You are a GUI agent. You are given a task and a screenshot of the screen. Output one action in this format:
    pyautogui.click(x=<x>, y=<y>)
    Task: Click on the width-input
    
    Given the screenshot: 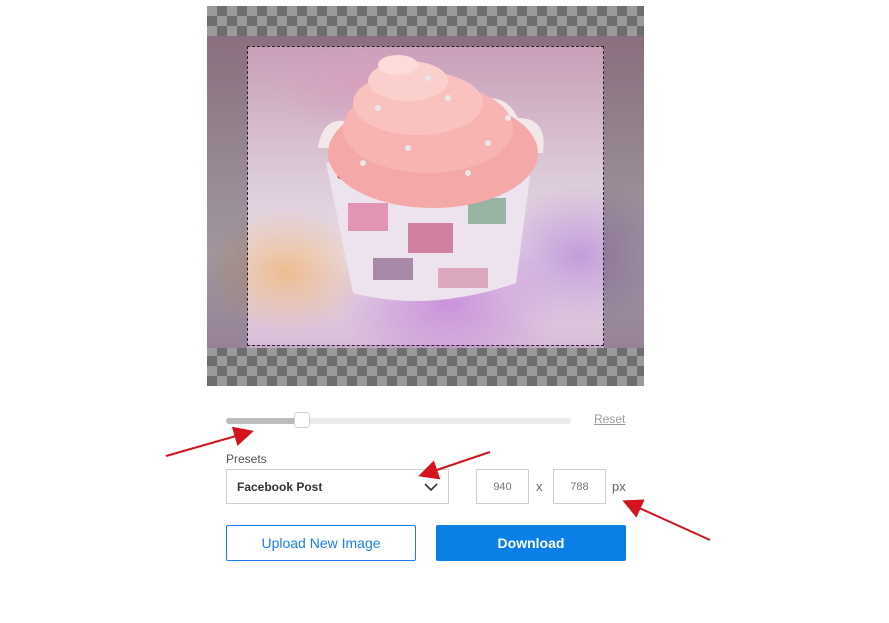 What is the action you would take?
    pyautogui.click(x=502, y=486)
    